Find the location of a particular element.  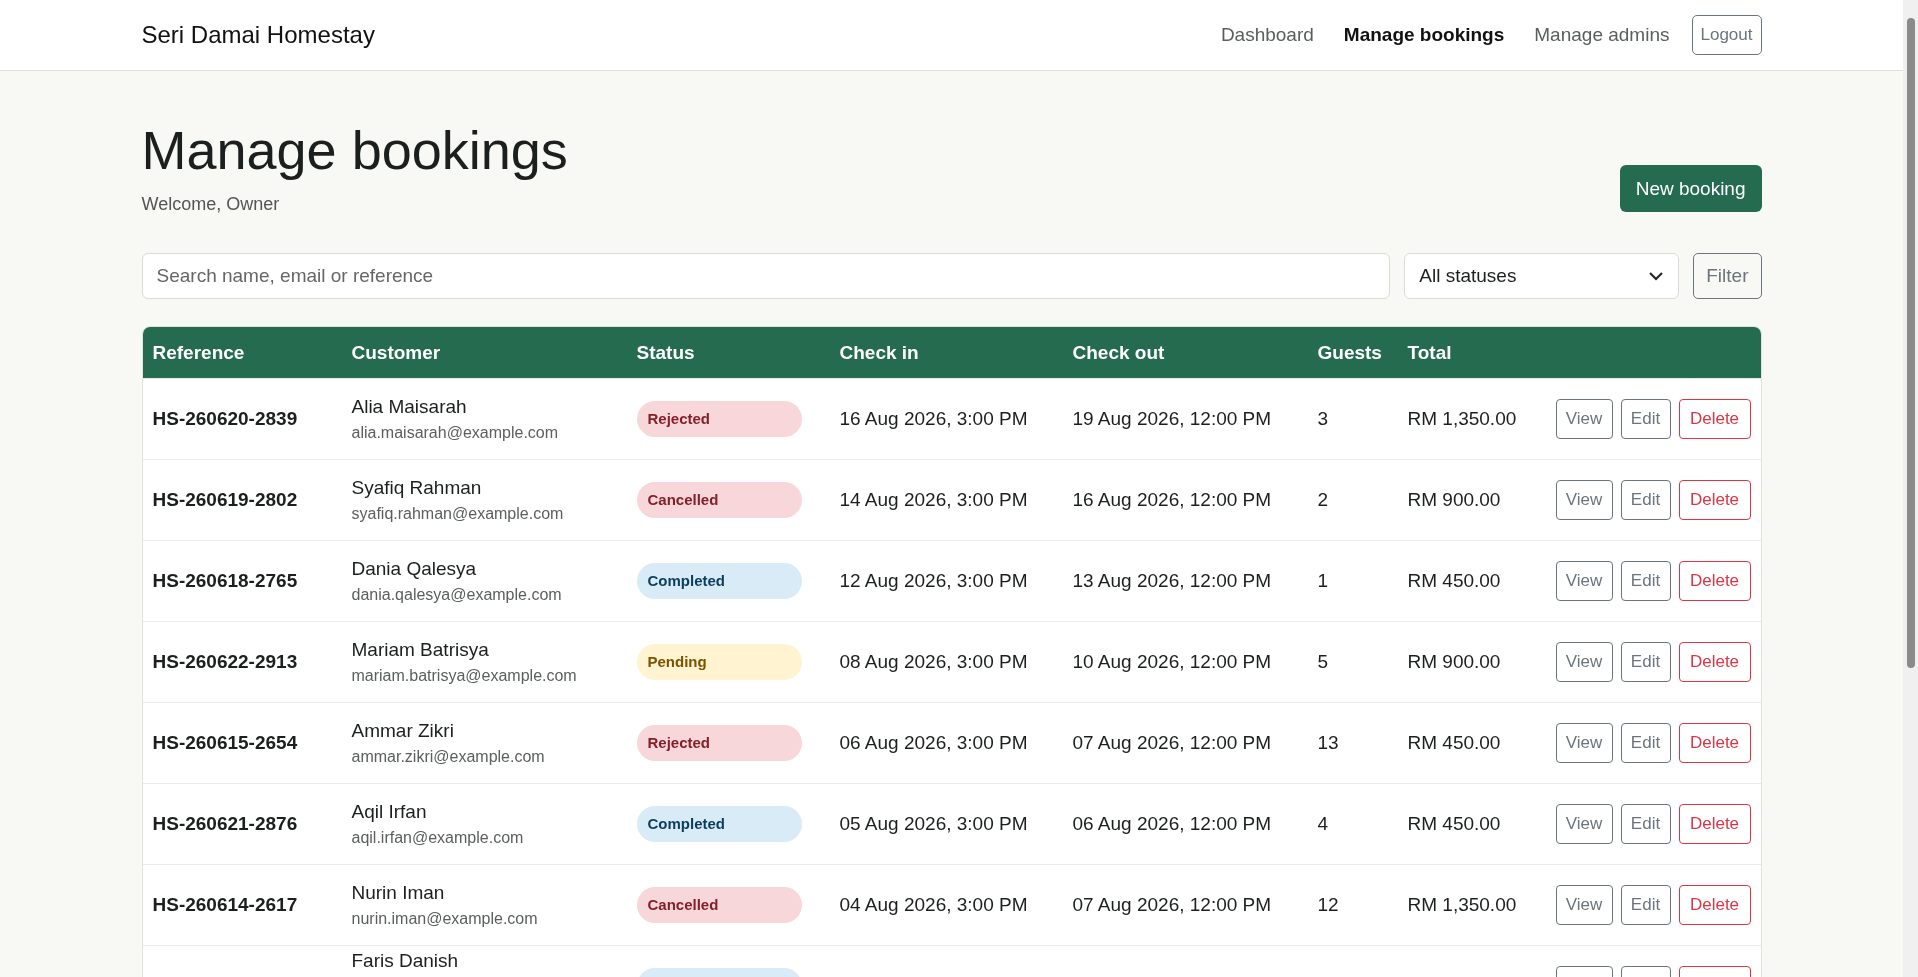

column-header: Guests is located at coordinates (1352, 353).